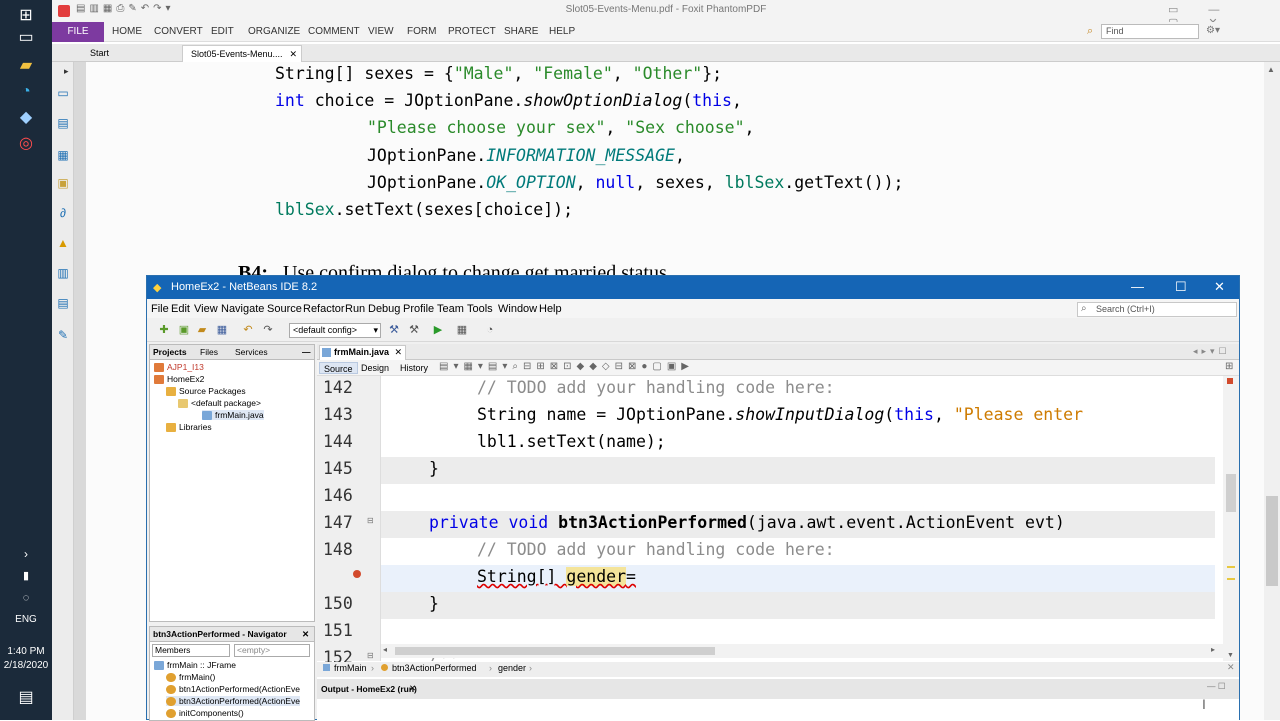 The width and height of the screenshot is (1280, 721). I want to click on ribbon-tab-organize: ORGANIZE, so click(274, 31).